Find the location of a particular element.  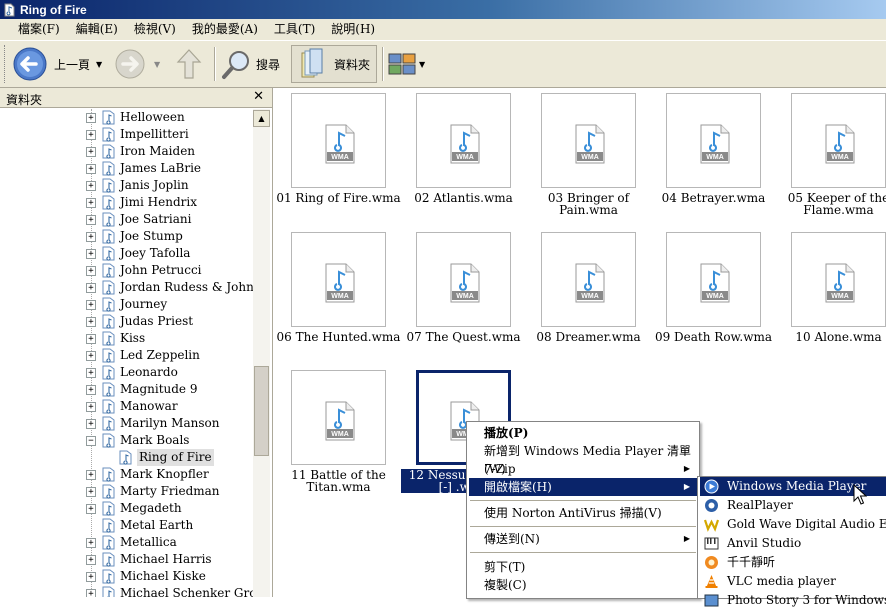

file-item: WMA 03 Bringer of Pain.wma is located at coordinates (586, 155).